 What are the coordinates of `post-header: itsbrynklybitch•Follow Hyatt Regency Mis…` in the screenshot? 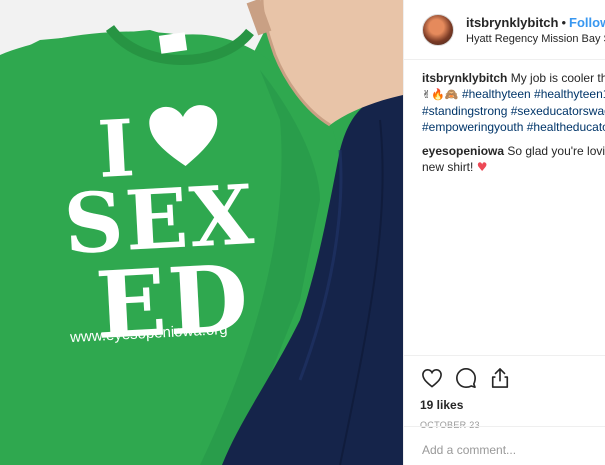 It's located at (504, 30).